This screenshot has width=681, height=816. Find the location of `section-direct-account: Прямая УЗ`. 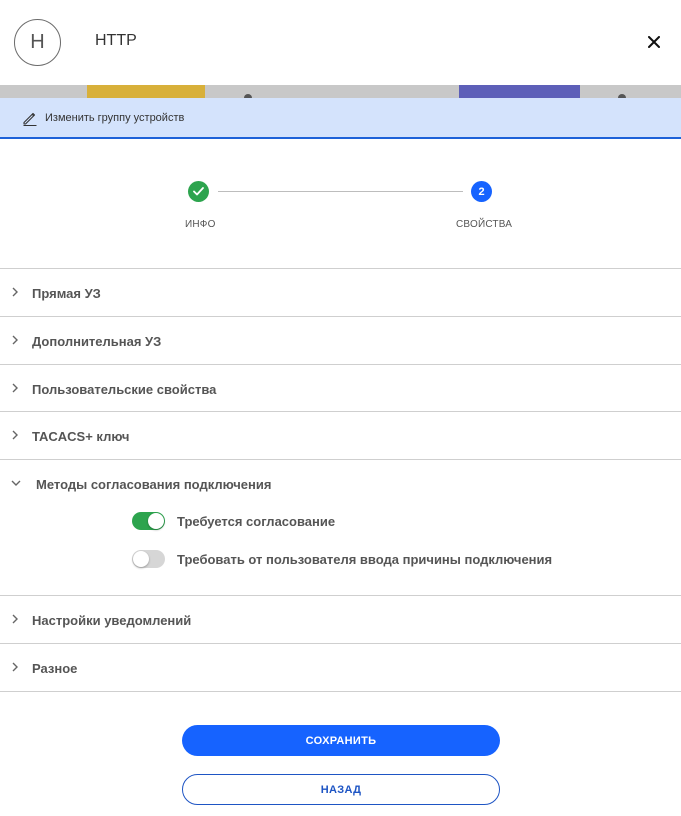

section-direct-account: Прямая УЗ is located at coordinates (340, 292).